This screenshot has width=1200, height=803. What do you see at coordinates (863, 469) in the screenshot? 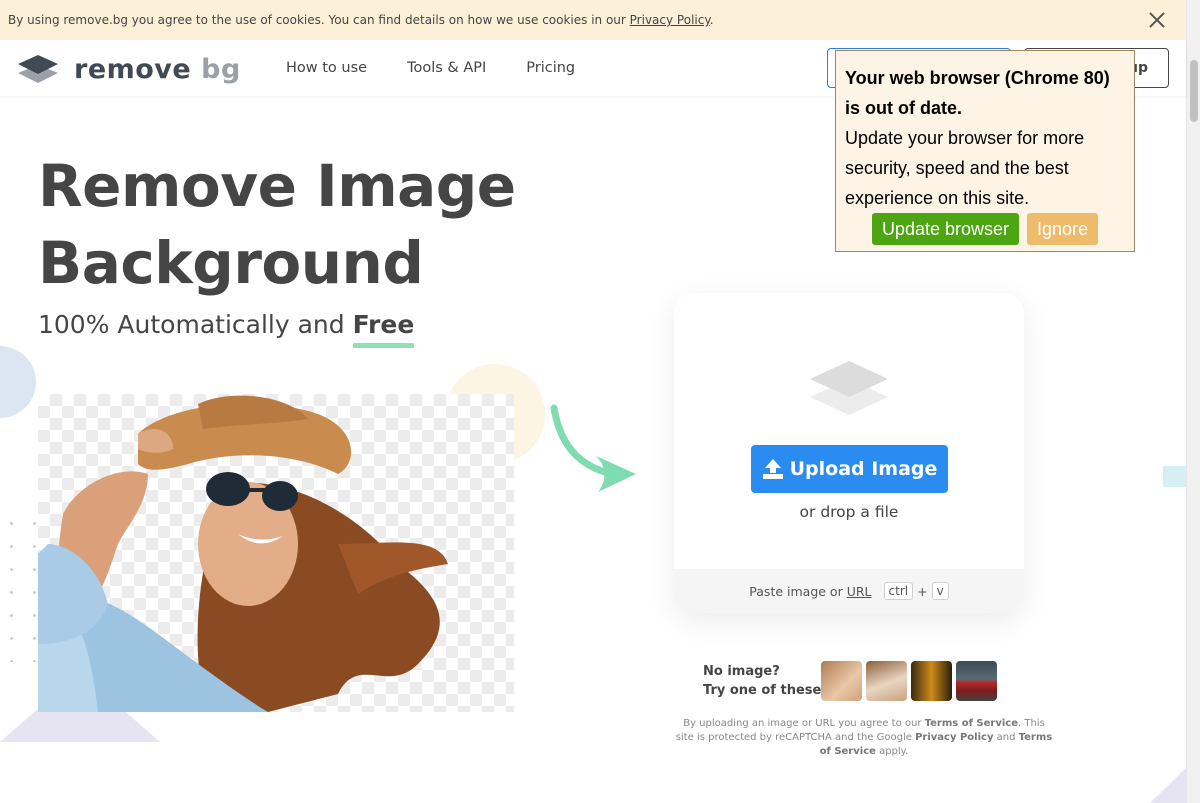
I see `upload-button-label: Upload Image` at bounding box center [863, 469].